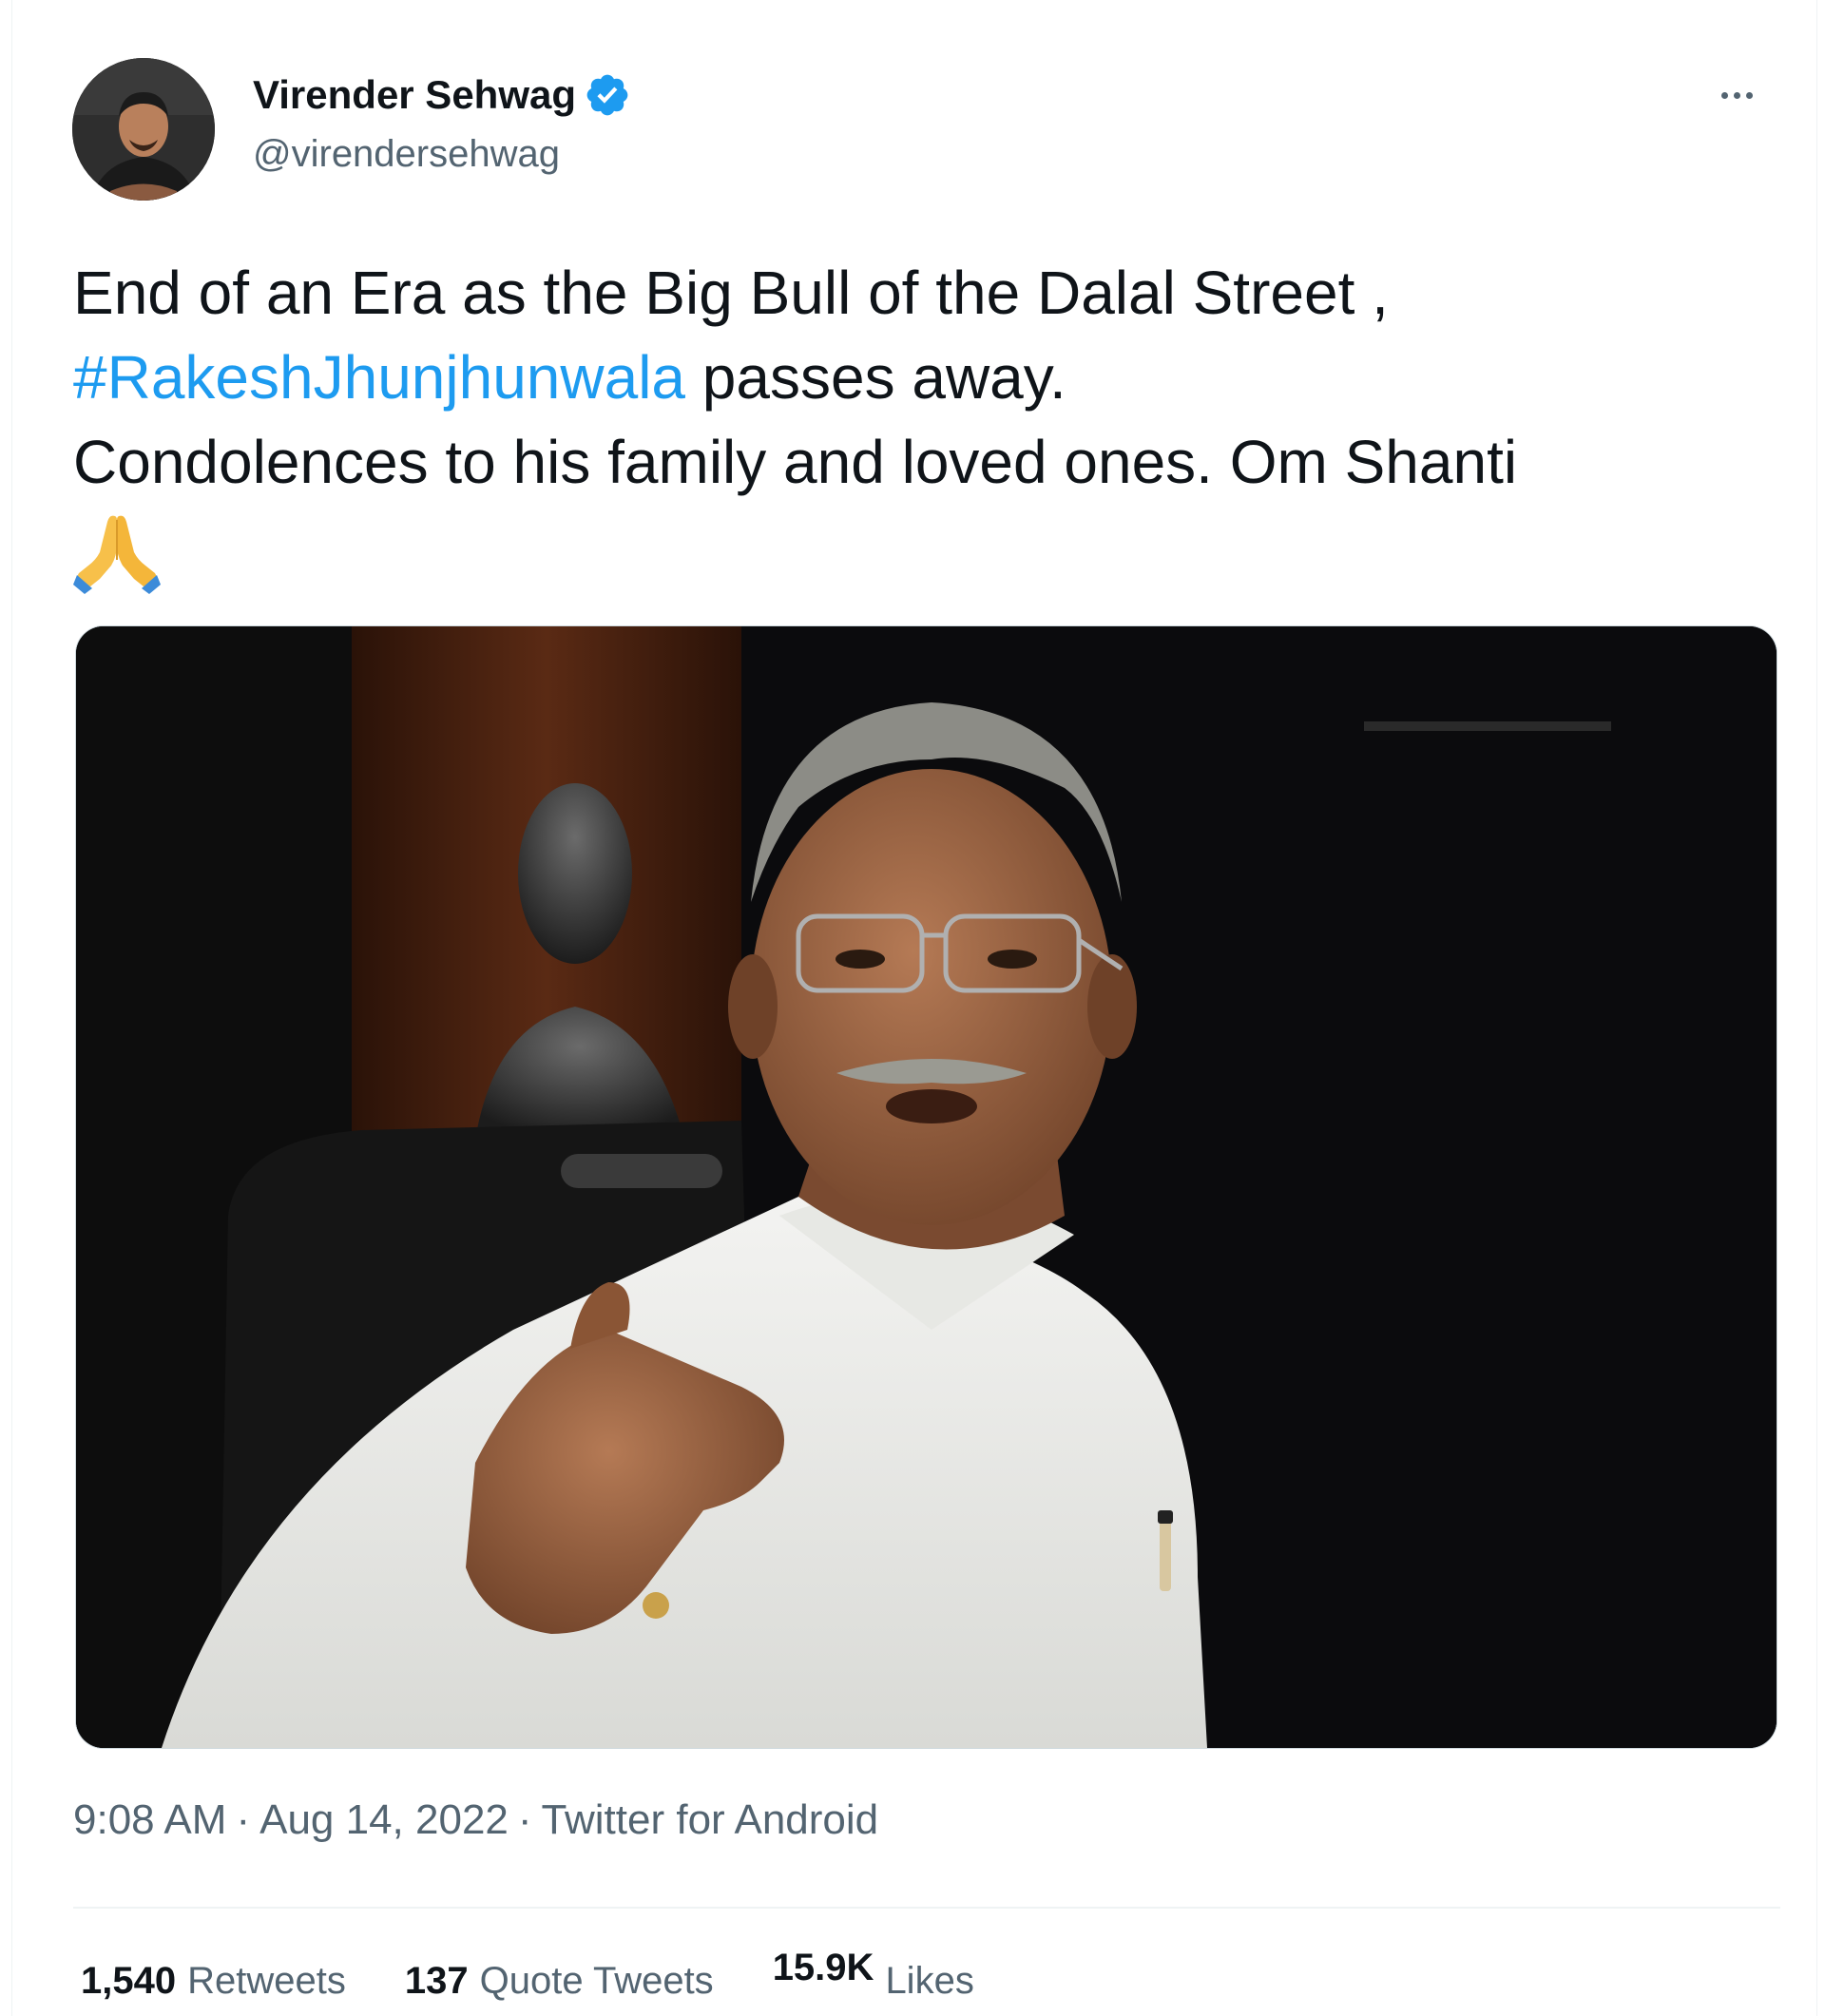 The height and width of the screenshot is (2016, 1825). I want to click on hashtag-link: #RakeshJhunjhunwala, so click(379, 377).